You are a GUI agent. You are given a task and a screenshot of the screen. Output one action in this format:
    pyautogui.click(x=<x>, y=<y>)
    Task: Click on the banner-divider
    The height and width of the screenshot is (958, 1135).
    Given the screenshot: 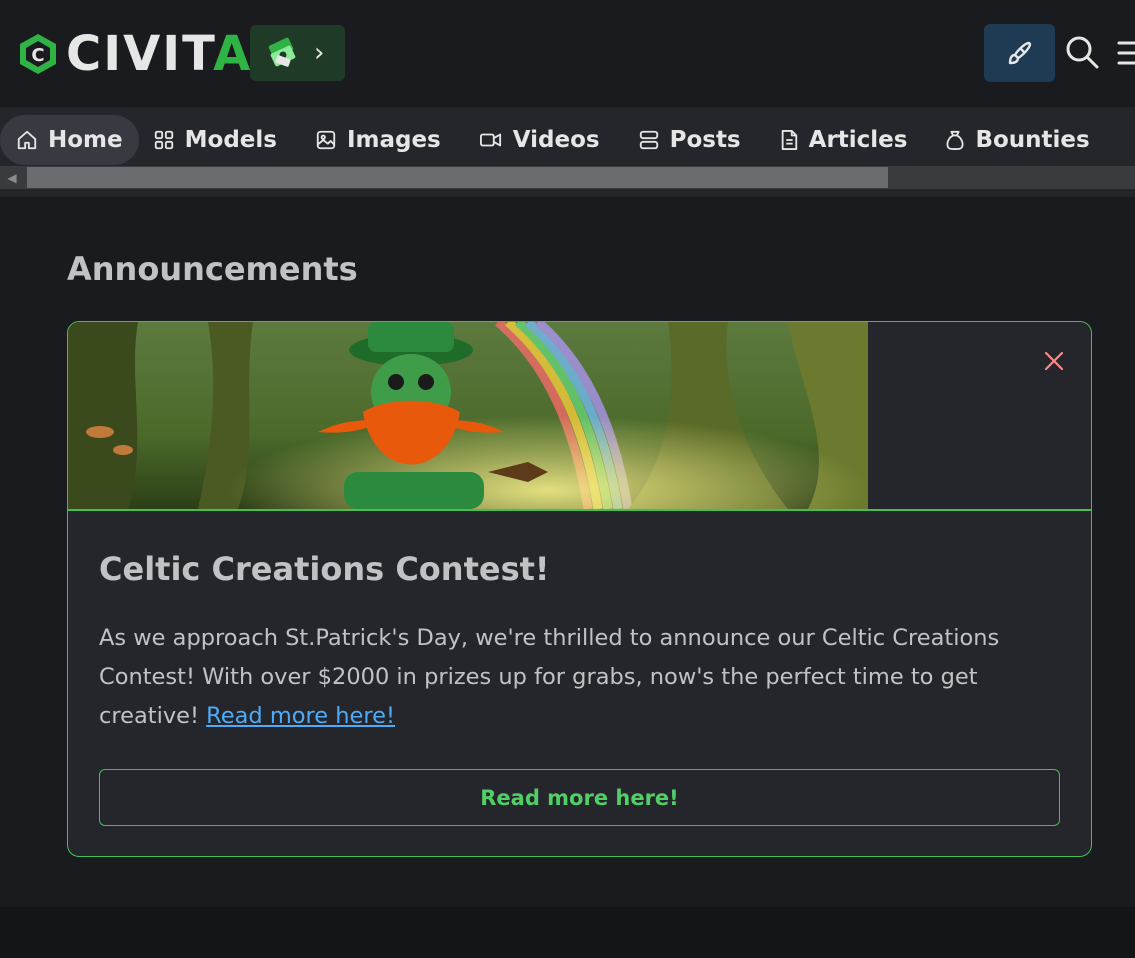 What is the action you would take?
    pyautogui.click(x=579, y=510)
    